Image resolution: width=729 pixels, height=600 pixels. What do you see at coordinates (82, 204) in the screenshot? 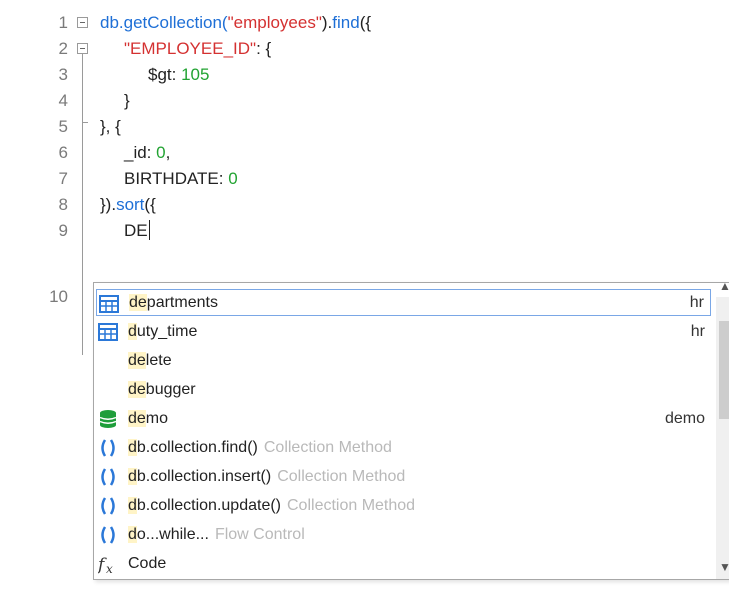
I see `fold-line` at bounding box center [82, 204].